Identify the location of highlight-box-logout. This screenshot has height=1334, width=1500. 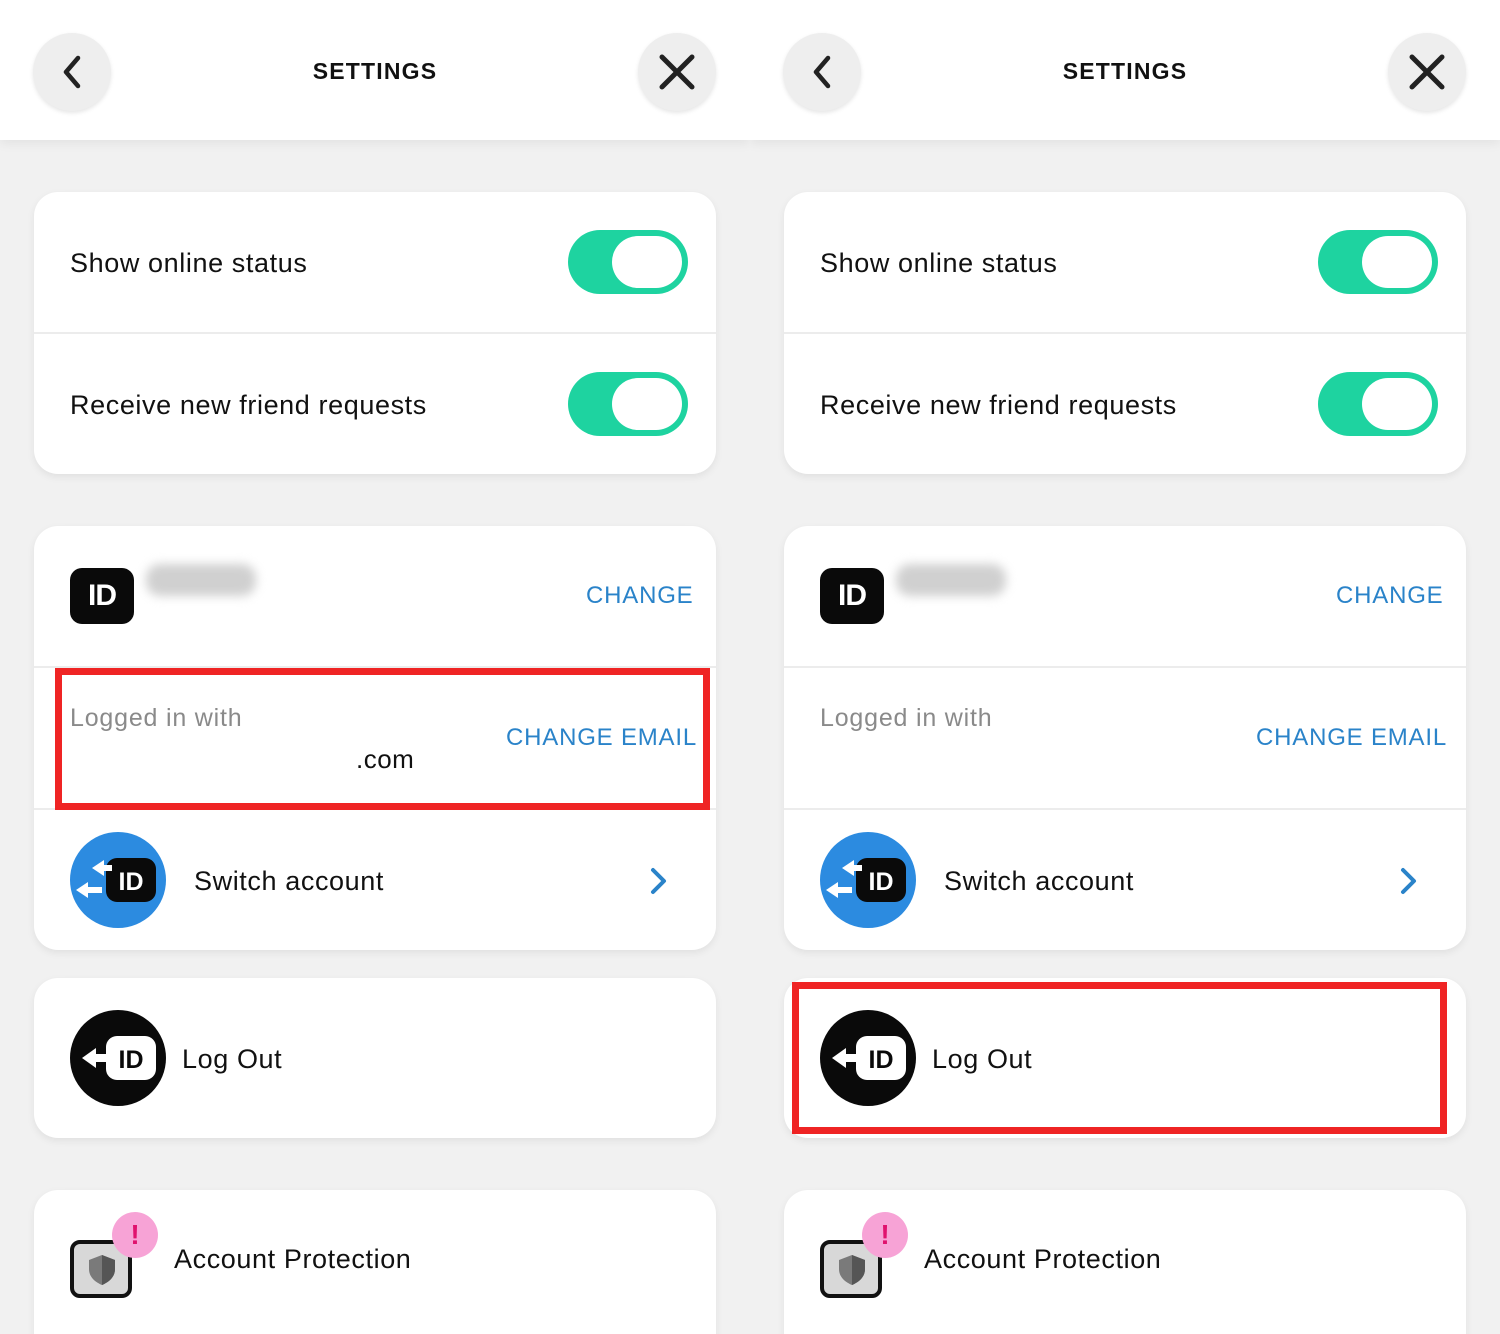
(1119, 1058).